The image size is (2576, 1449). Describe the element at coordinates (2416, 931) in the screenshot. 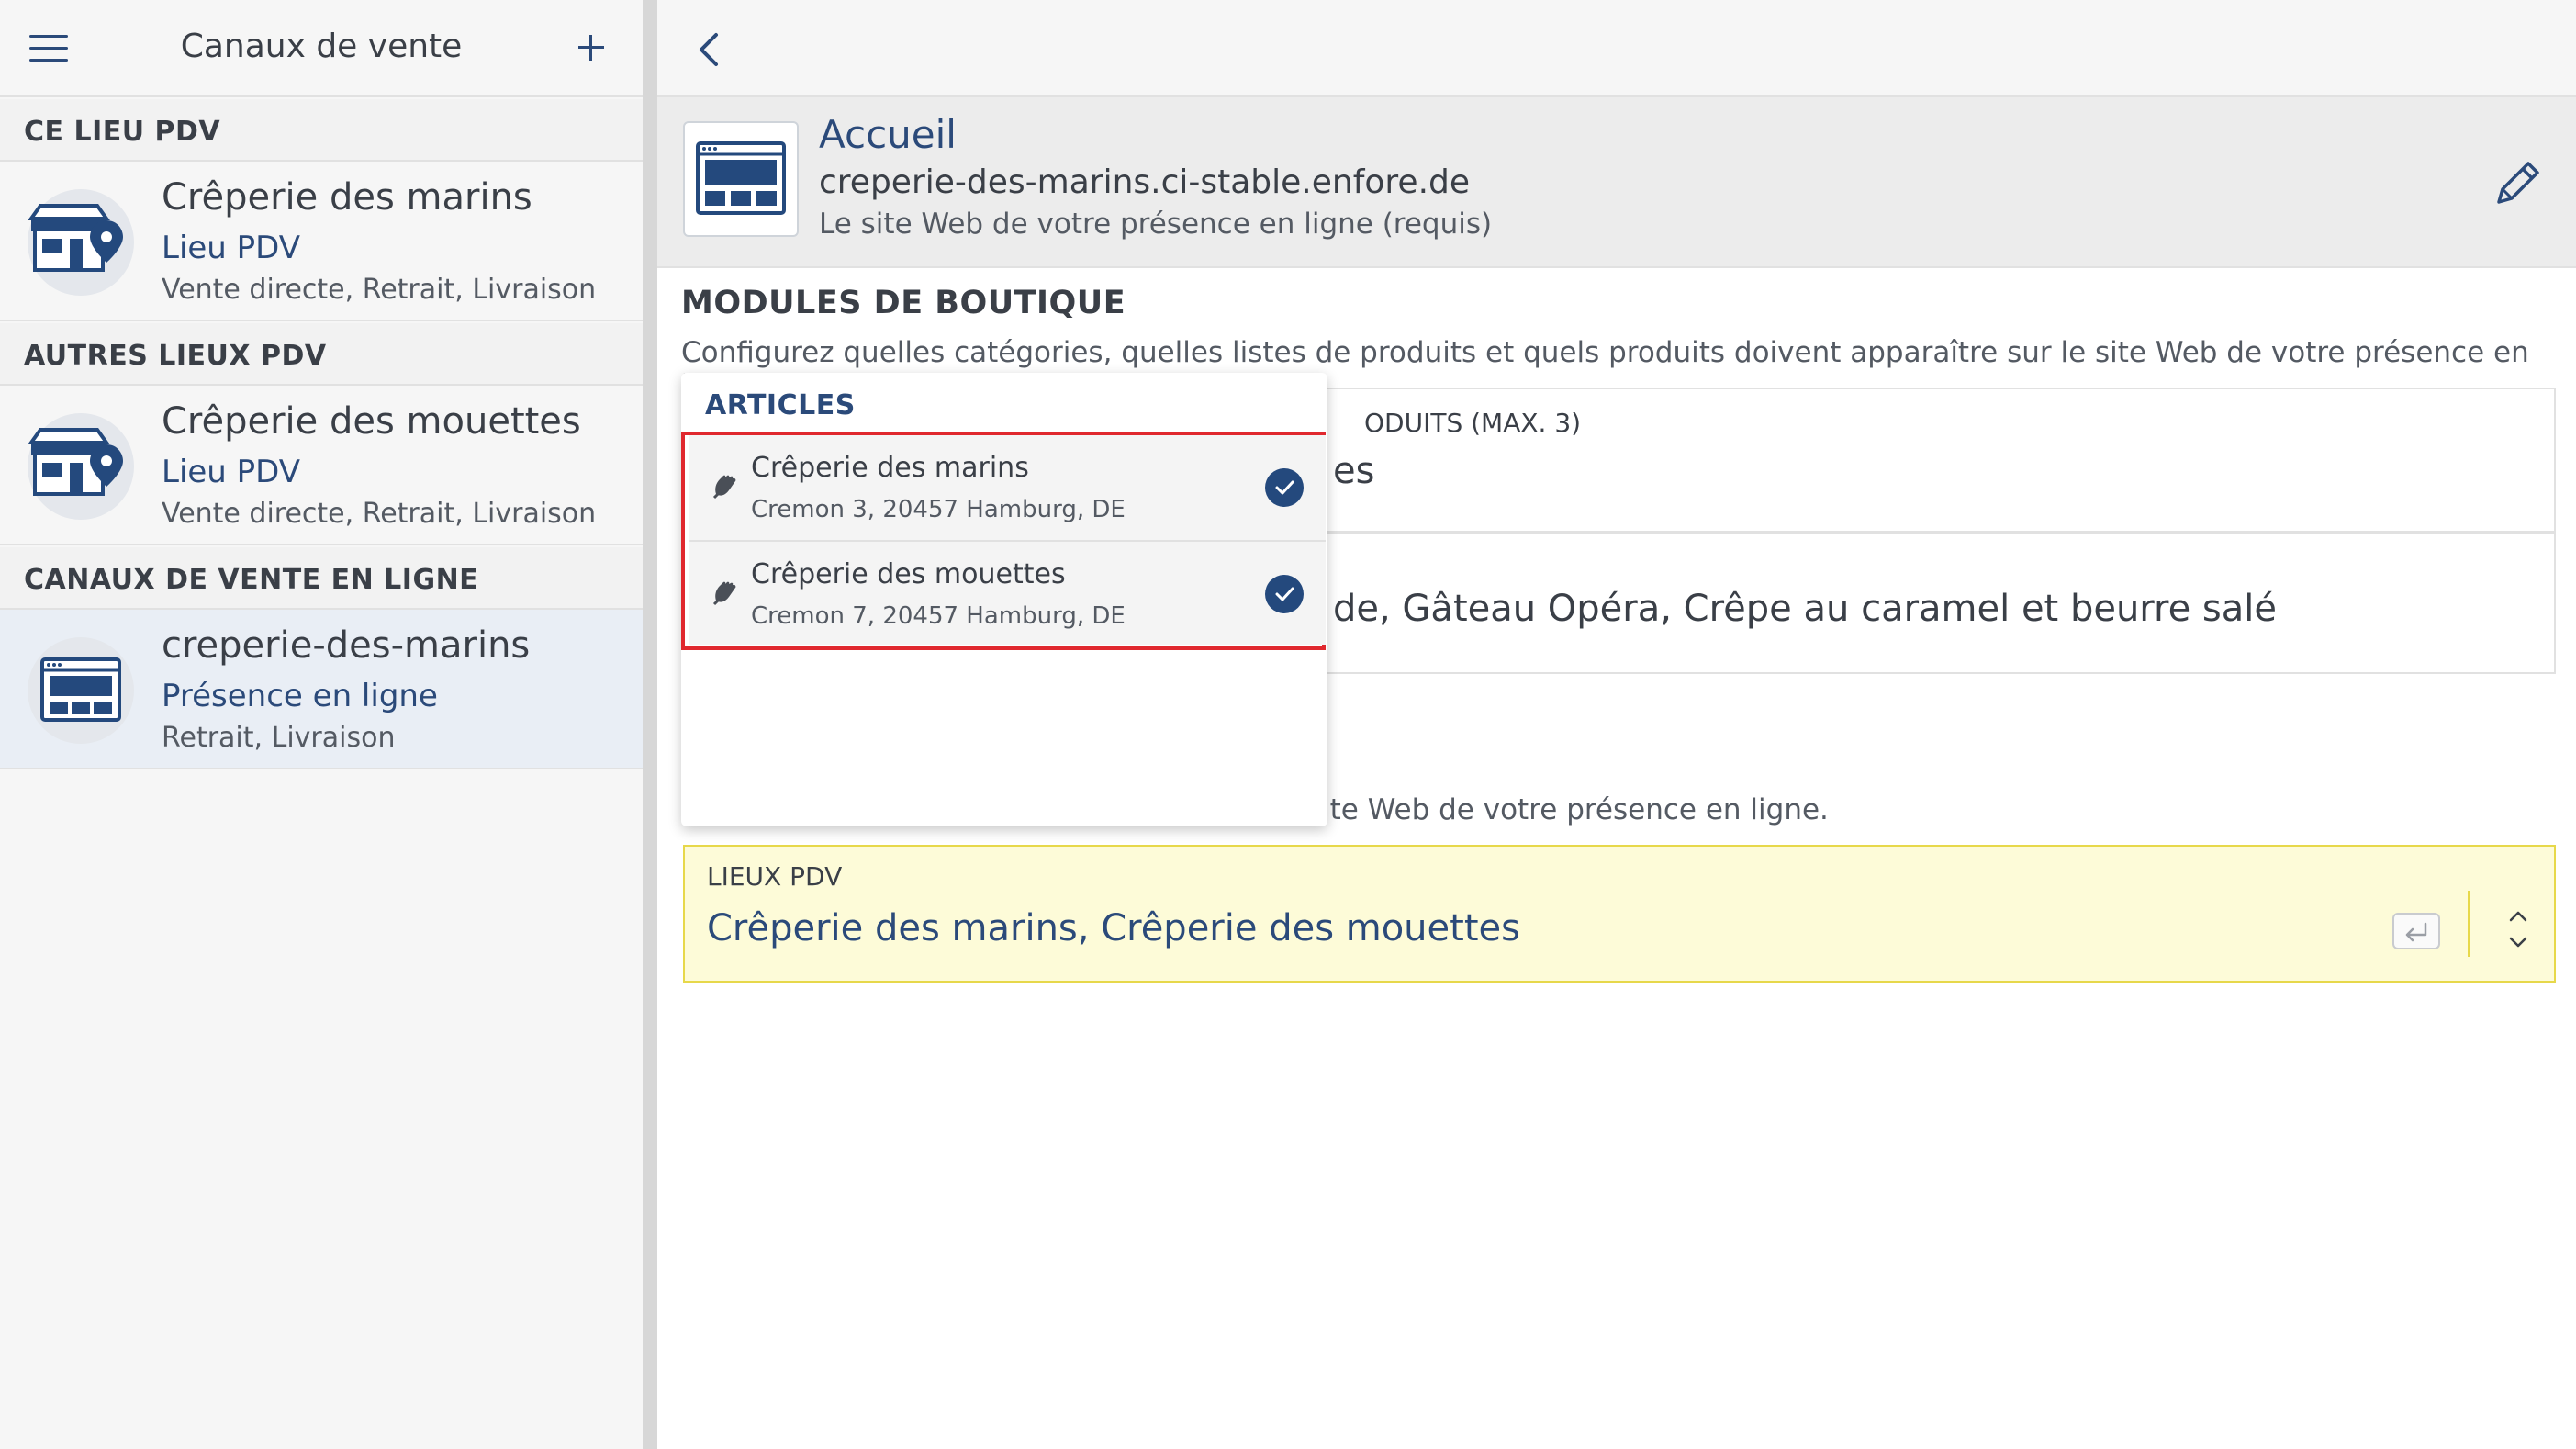

I see `return-key-icon` at that location.